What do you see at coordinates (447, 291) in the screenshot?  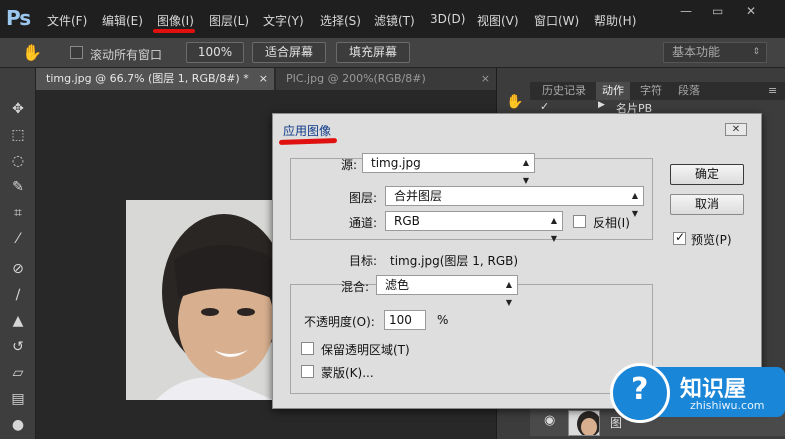 I see `blending-select: 滤色 ▲ ▼` at bounding box center [447, 291].